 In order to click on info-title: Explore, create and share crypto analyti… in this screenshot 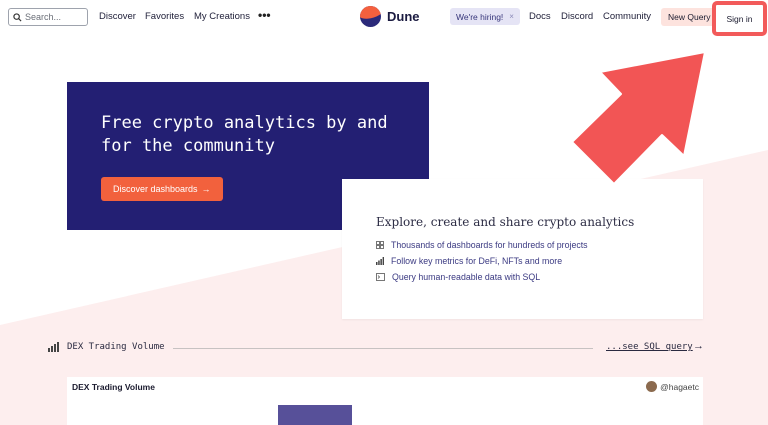, I will do `click(505, 222)`.